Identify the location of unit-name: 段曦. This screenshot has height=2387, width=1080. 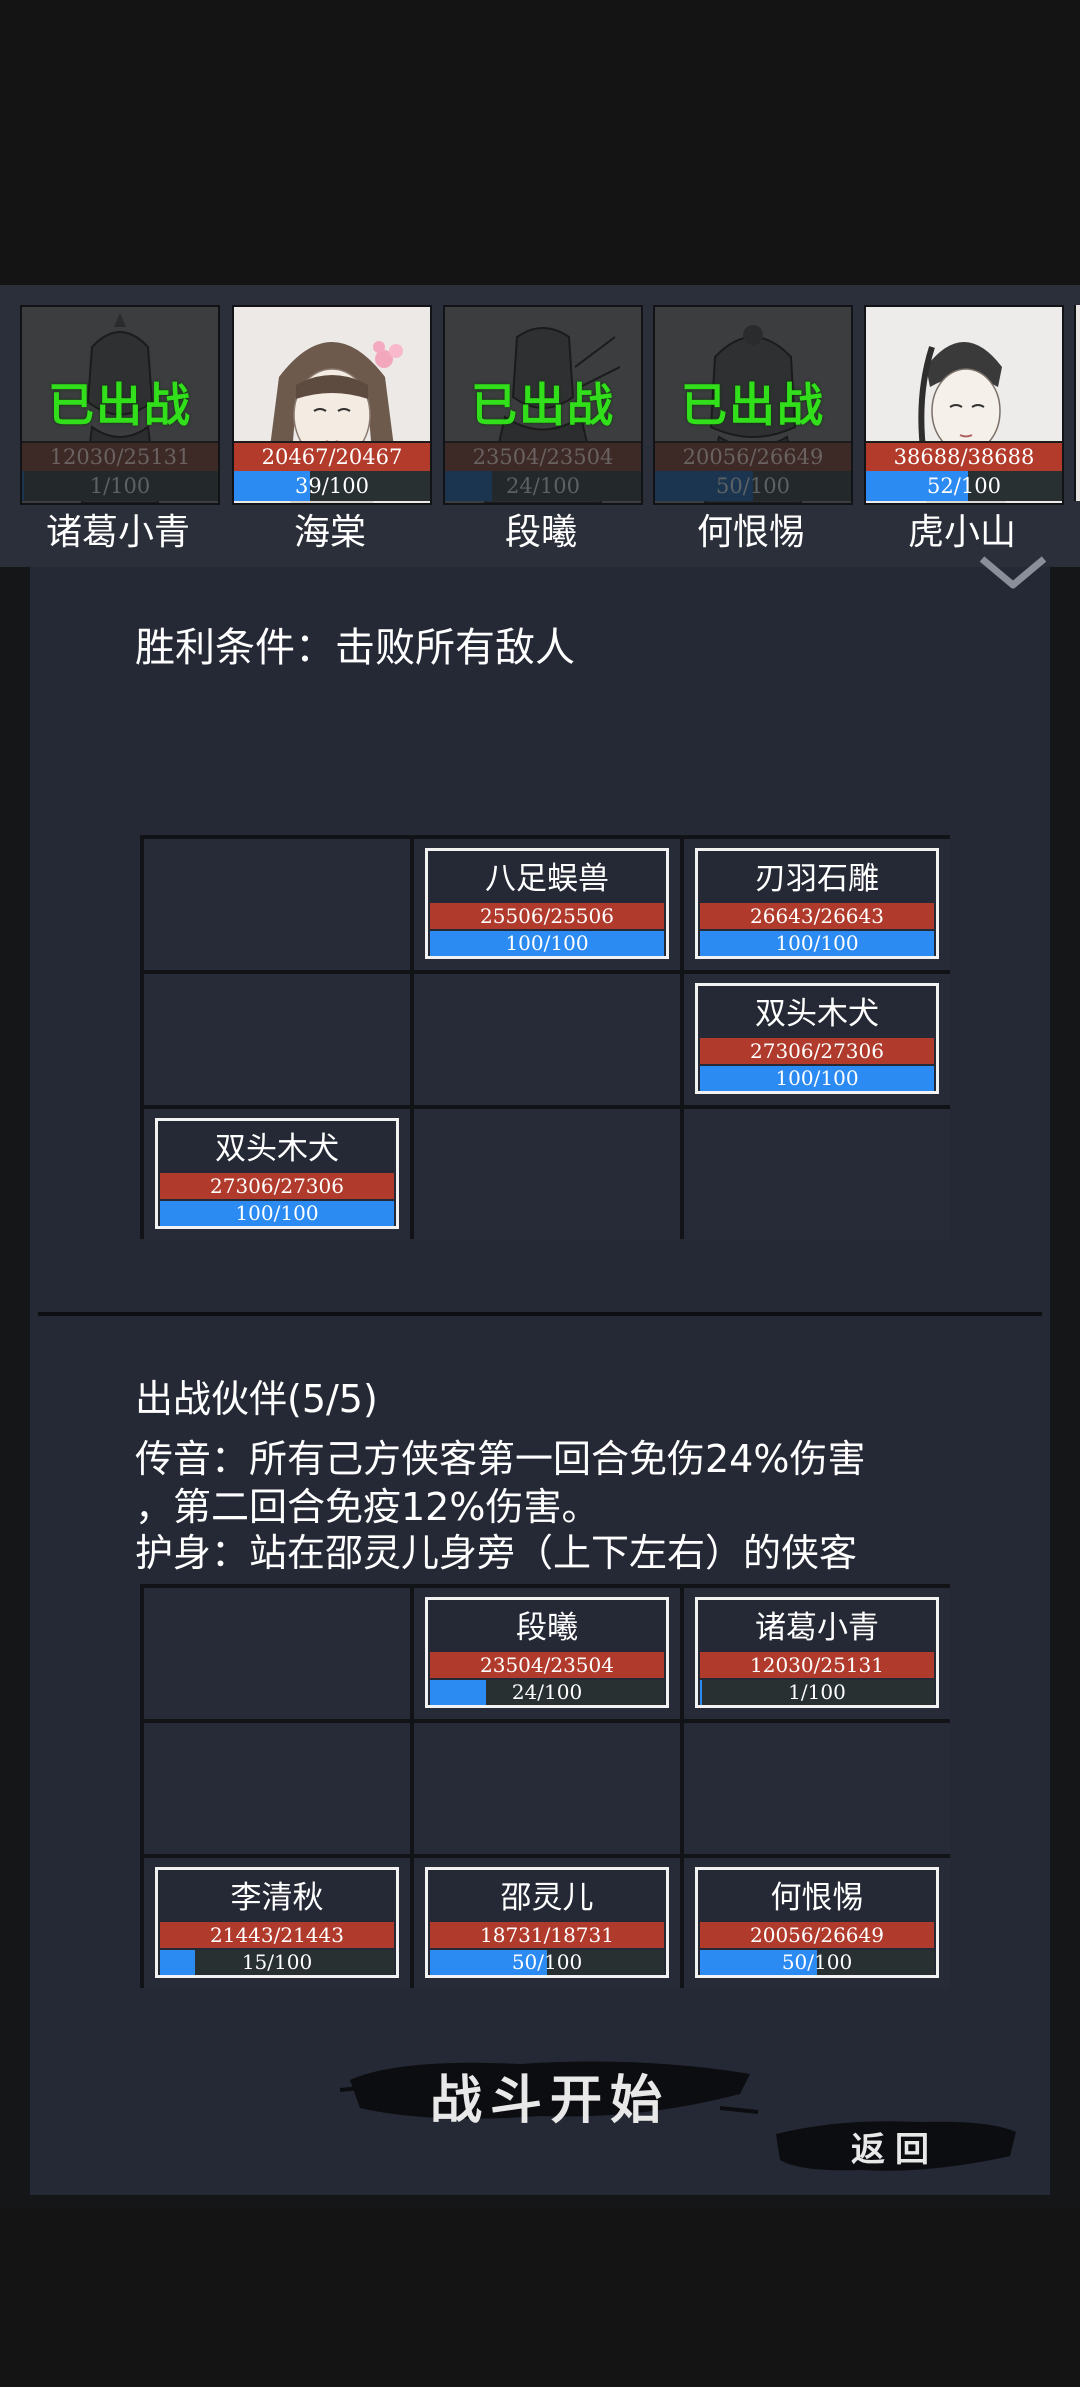
(547, 1628).